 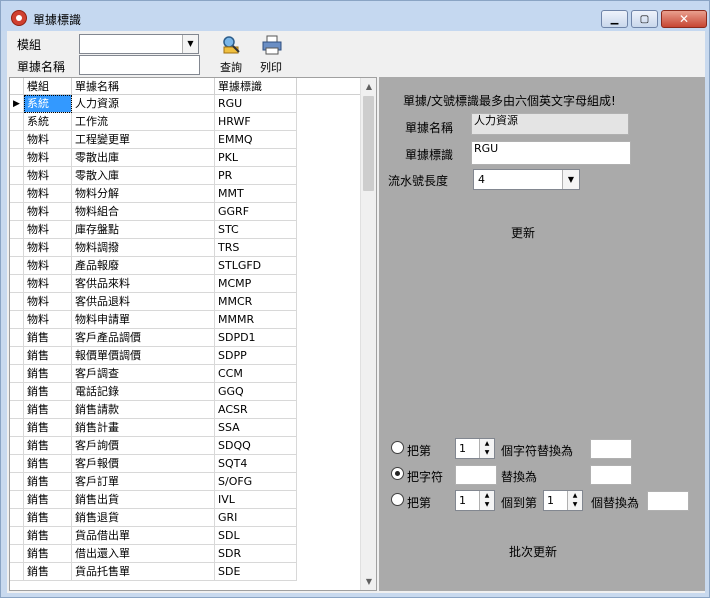 I want to click on table-row: 銷售 客戶訂單 S/OFG, so click(x=186, y=482).